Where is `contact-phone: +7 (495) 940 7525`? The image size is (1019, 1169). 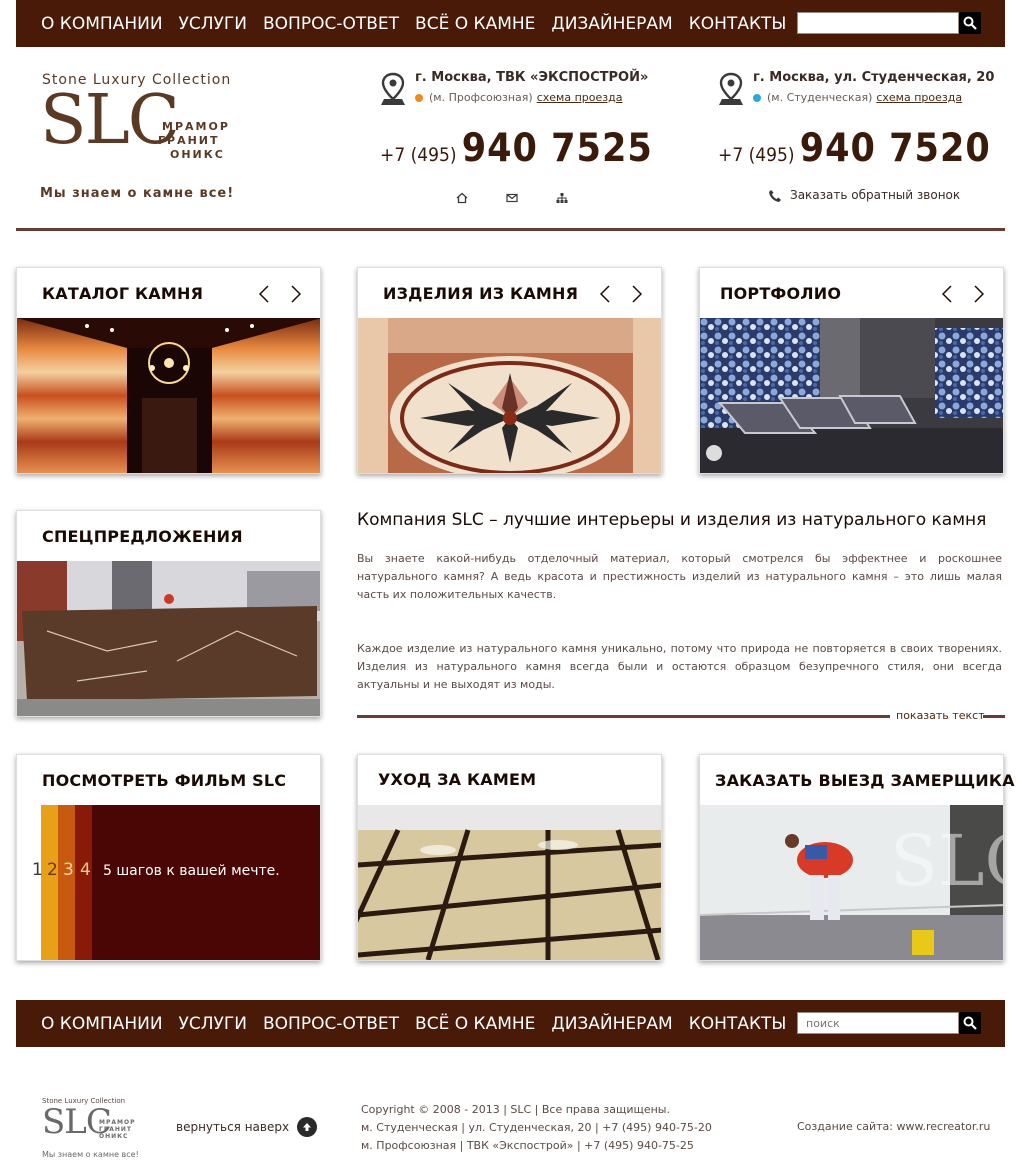
contact-phone: +7 (495) 940 7525 is located at coordinates (516, 148).